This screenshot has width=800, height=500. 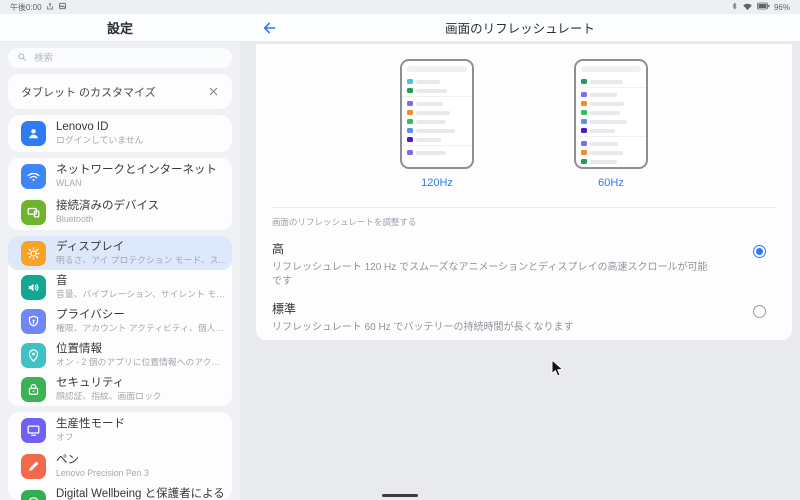 I want to click on sidebar-item-wellbeing: Digital Wellbeing と保護者による使用制限, so click(x=120, y=492).